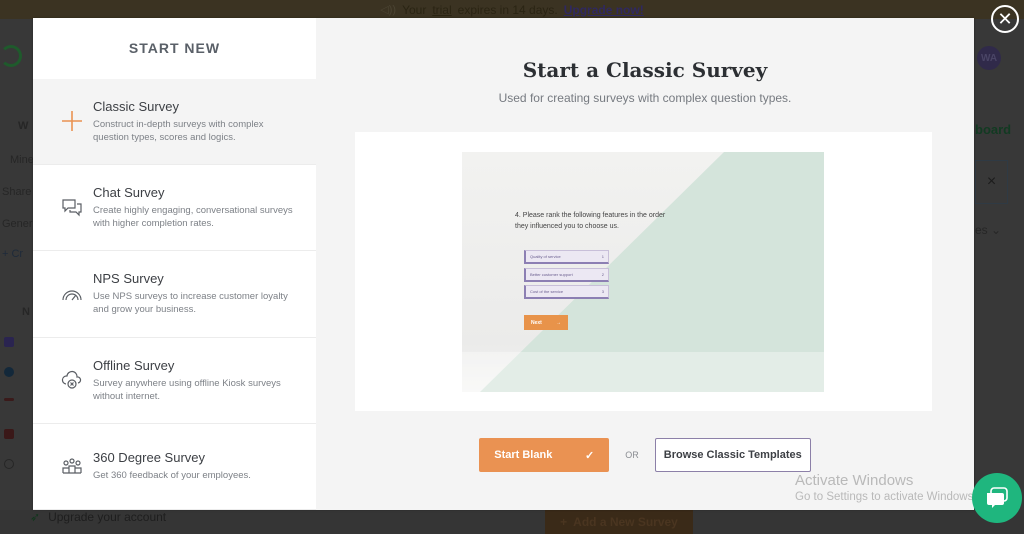 This screenshot has height=534, width=1024. I want to click on info-icon, so click(9, 464).